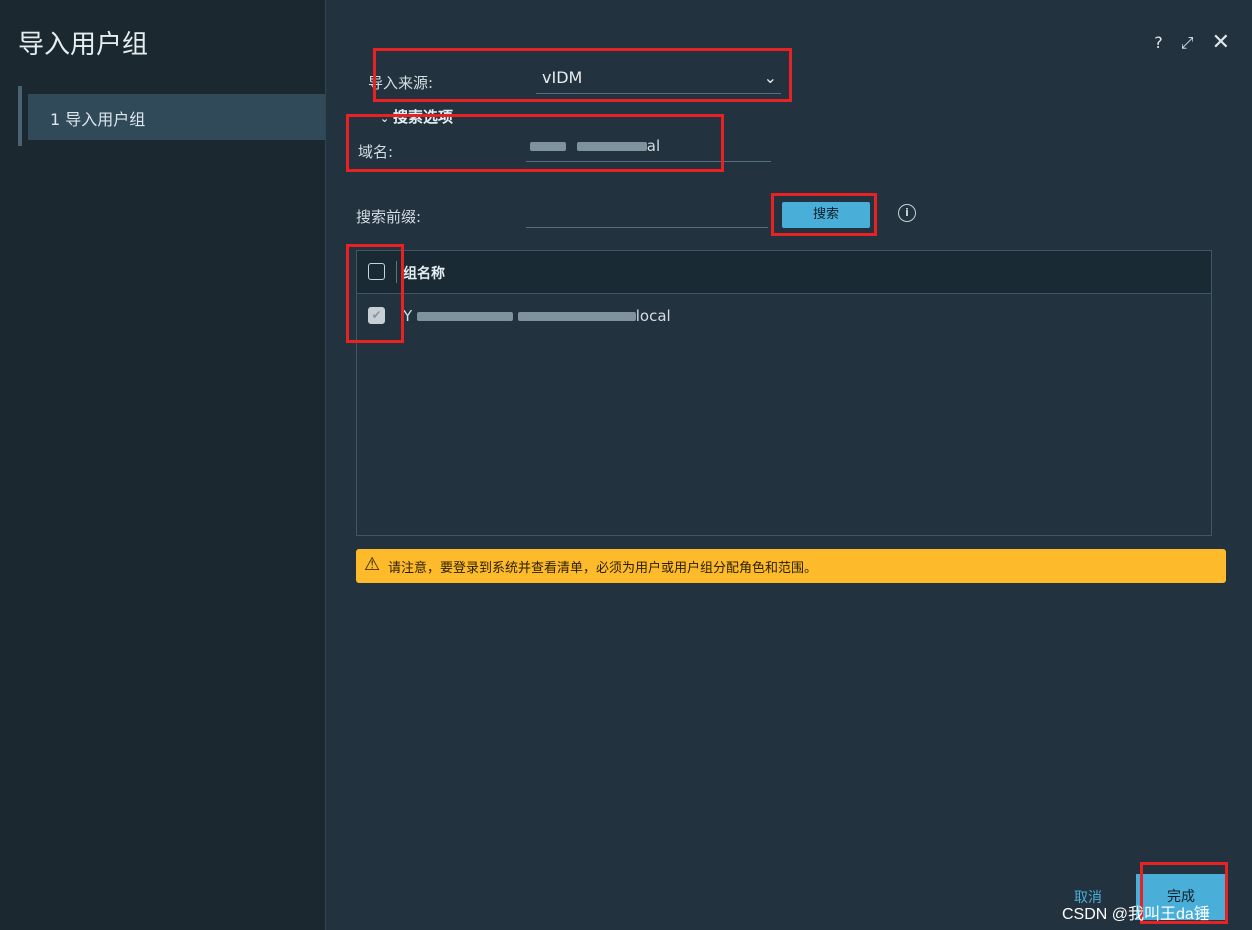 The height and width of the screenshot is (930, 1252). What do you see at coordinates (376, 152) in the screenshot?
I see `domain-label: 域名:` at bounding box center [376, 152].